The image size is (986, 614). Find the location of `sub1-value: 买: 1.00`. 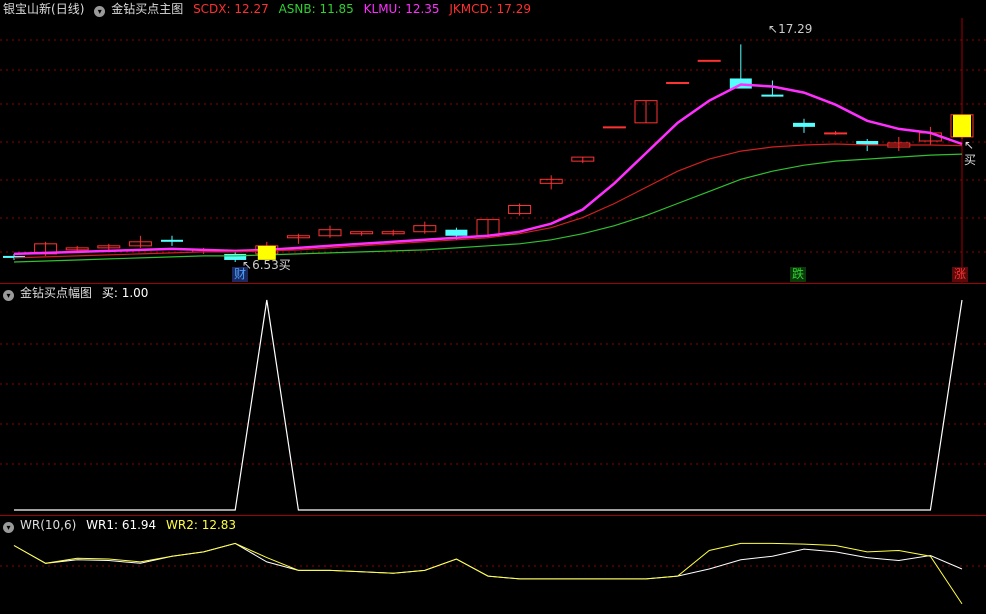

sub1-value: 买: 1.00 is located at coordinates (125, 293).